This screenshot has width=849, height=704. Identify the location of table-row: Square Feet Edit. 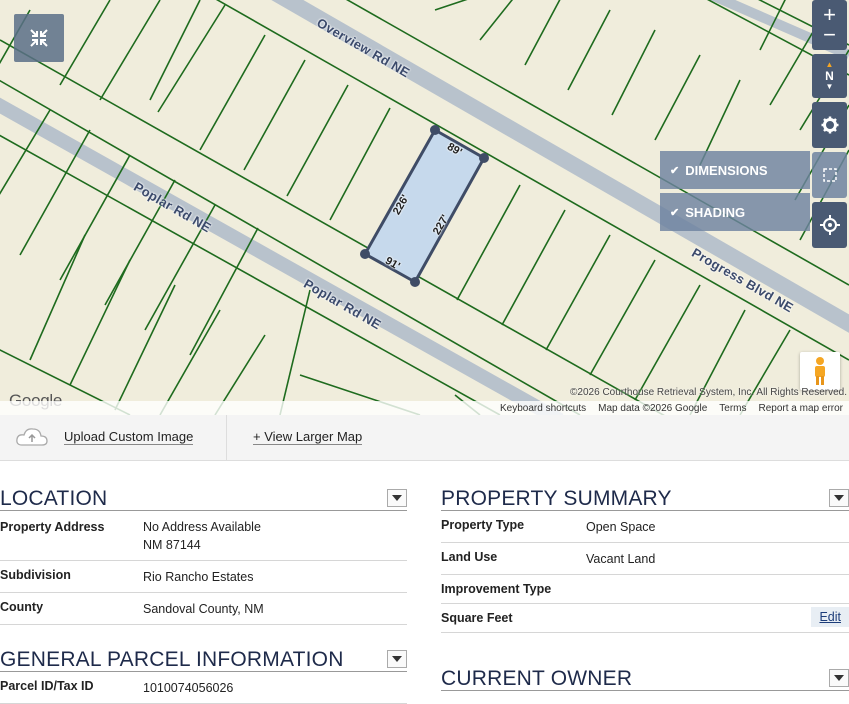
(645, 618).